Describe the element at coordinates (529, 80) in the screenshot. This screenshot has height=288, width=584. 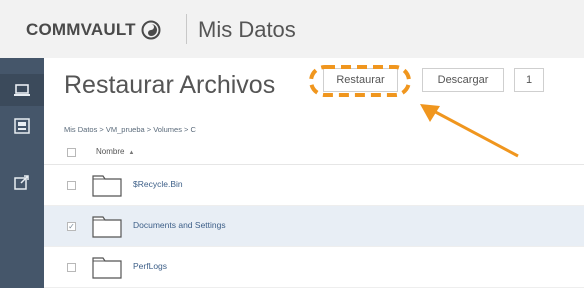
I see `count-button: 1` at that location.